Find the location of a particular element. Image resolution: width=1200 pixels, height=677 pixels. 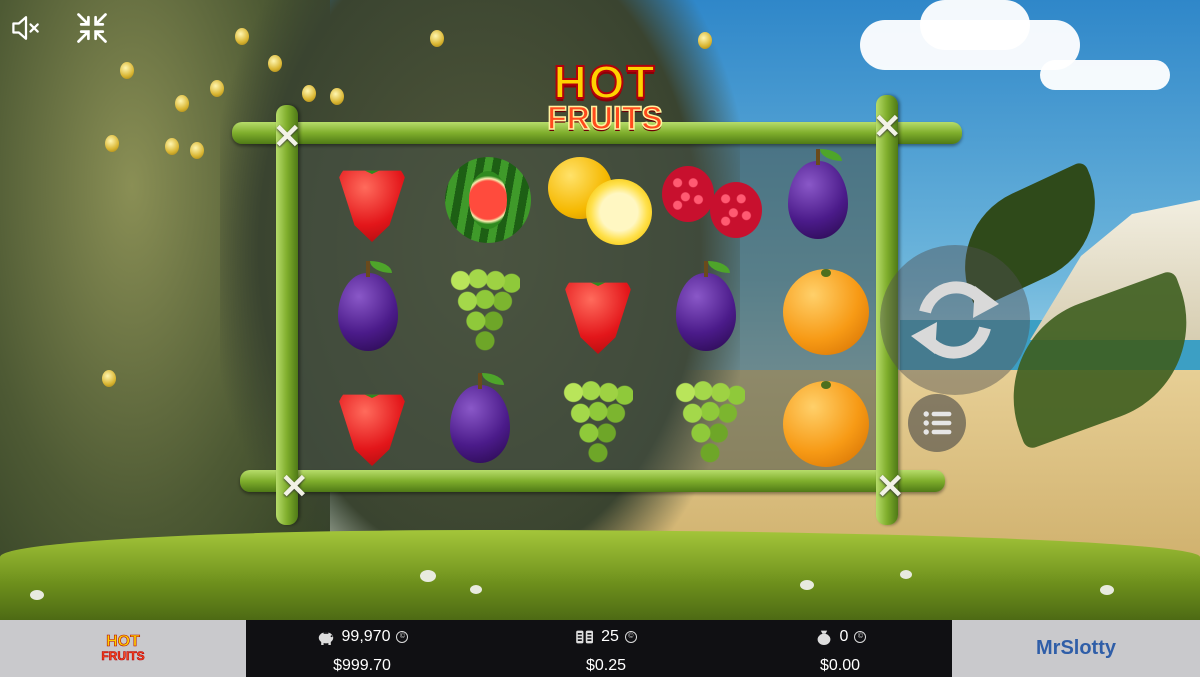

spin-button is located at coordinates (955, 320).